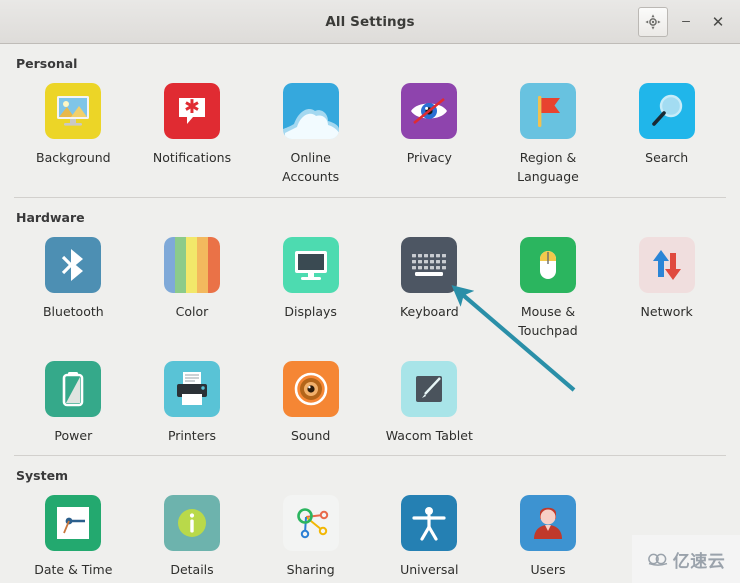  What do you see at coordinates (548, 569) in the screenshot?
I see `tile-label: Users` at bounding box center [548, 569].